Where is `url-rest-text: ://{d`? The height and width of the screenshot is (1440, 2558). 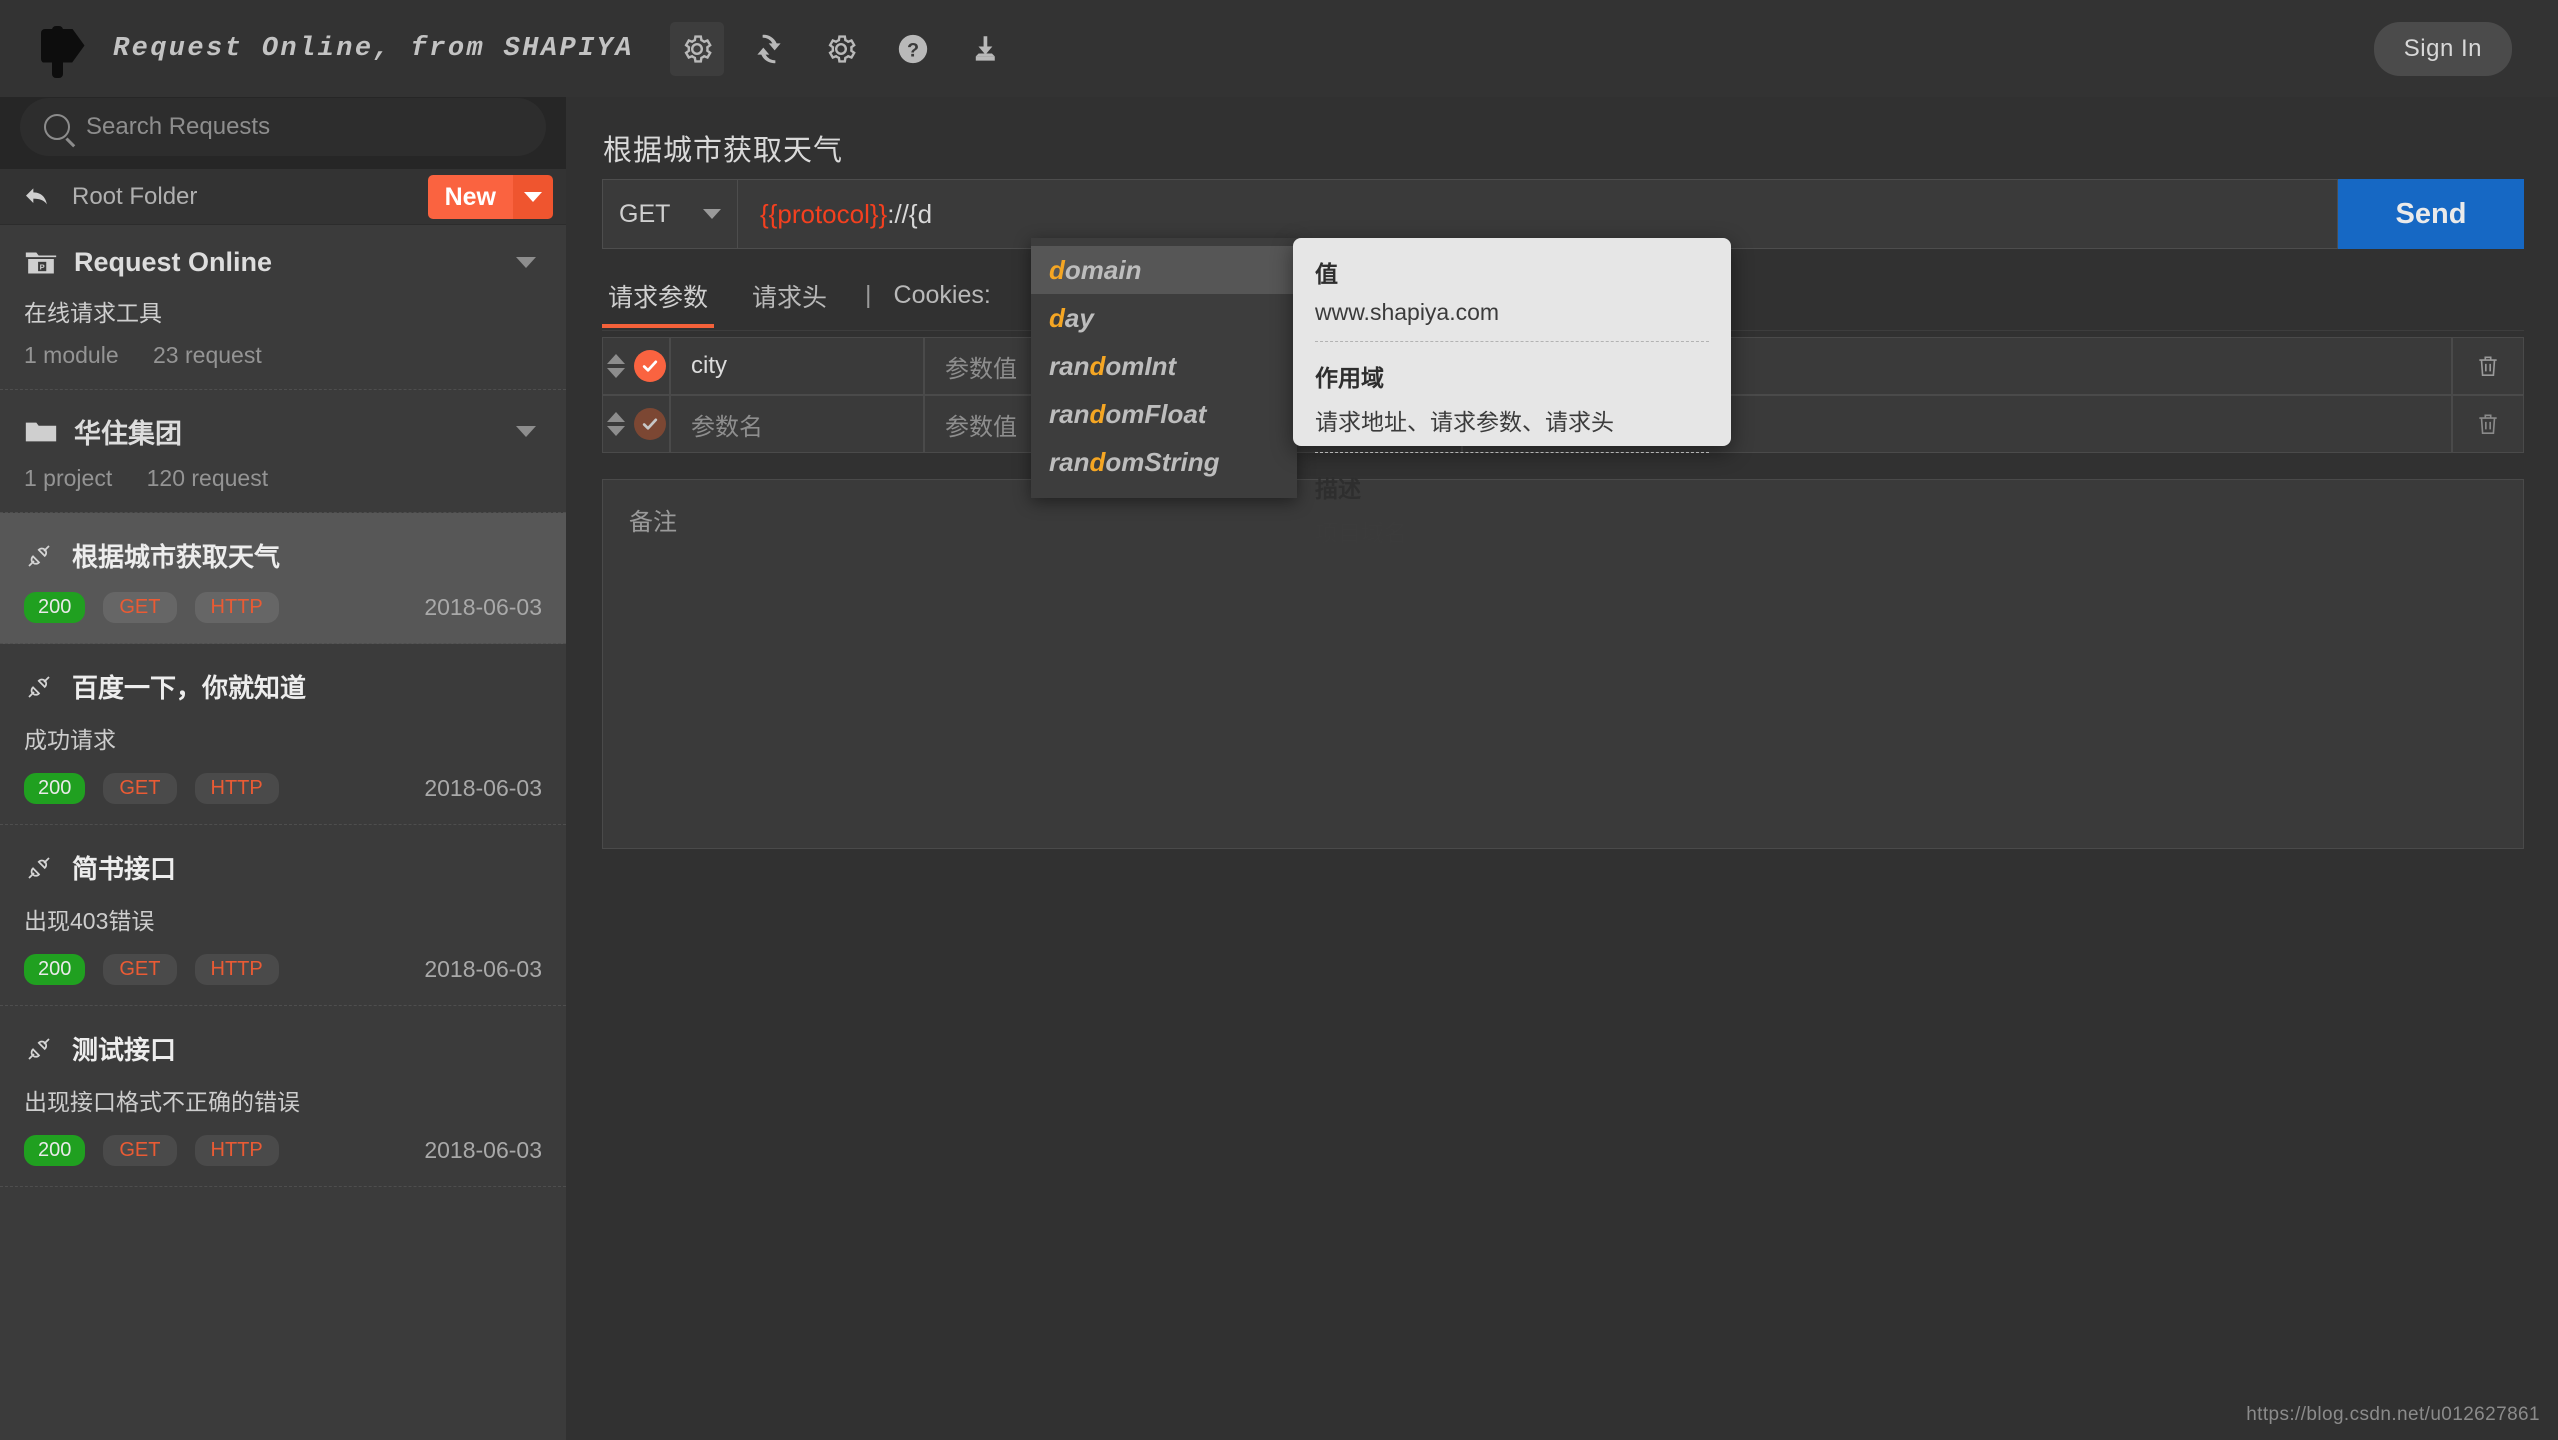 url-rest-text: ://{d is located at coordinates (910, 213).